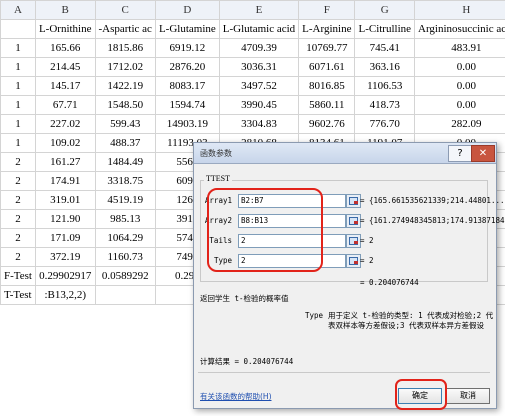 This screenshot has width=505, height=416. I want to click on cell: 4519.19, so click(125, 200).